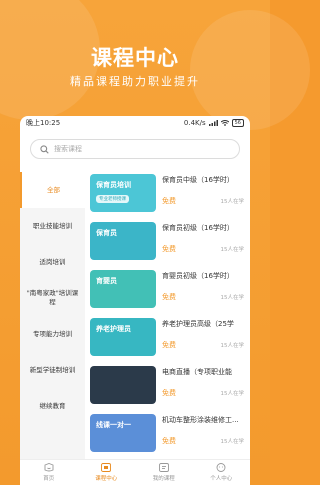  What do you see at coordinates (135, 81) in the screenshot?
I see `promo-subtitle: 精品课程助力职业提升` at bounding box center [135, 81].